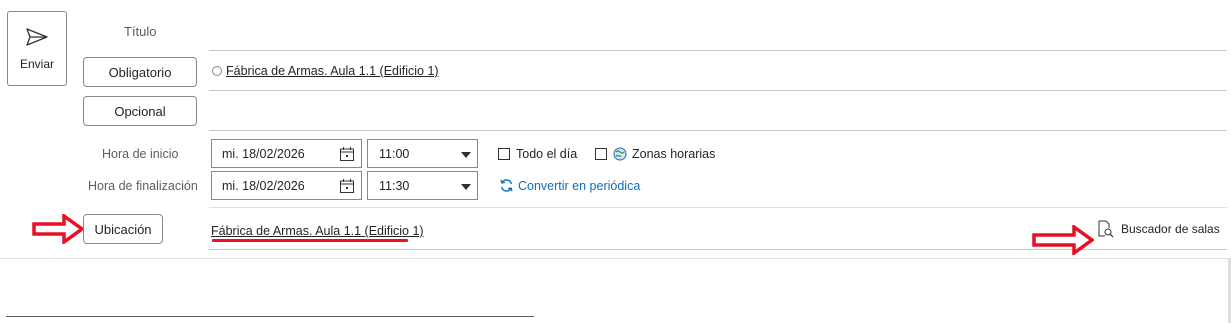 Image resolution: width=1231 pixels, height=323 pixels. What do you see at coordinates (310, 240) in the screenshot?
I see `red-underline-annotation` at bounding box center [310, 240].